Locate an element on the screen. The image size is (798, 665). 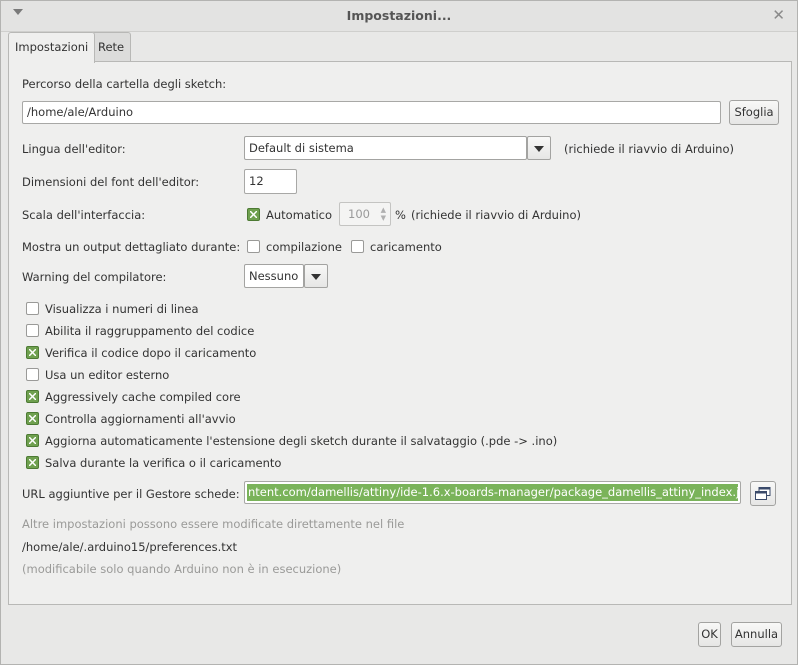
editor-language-value: Default di sistema is located at coordinates (301, 148).